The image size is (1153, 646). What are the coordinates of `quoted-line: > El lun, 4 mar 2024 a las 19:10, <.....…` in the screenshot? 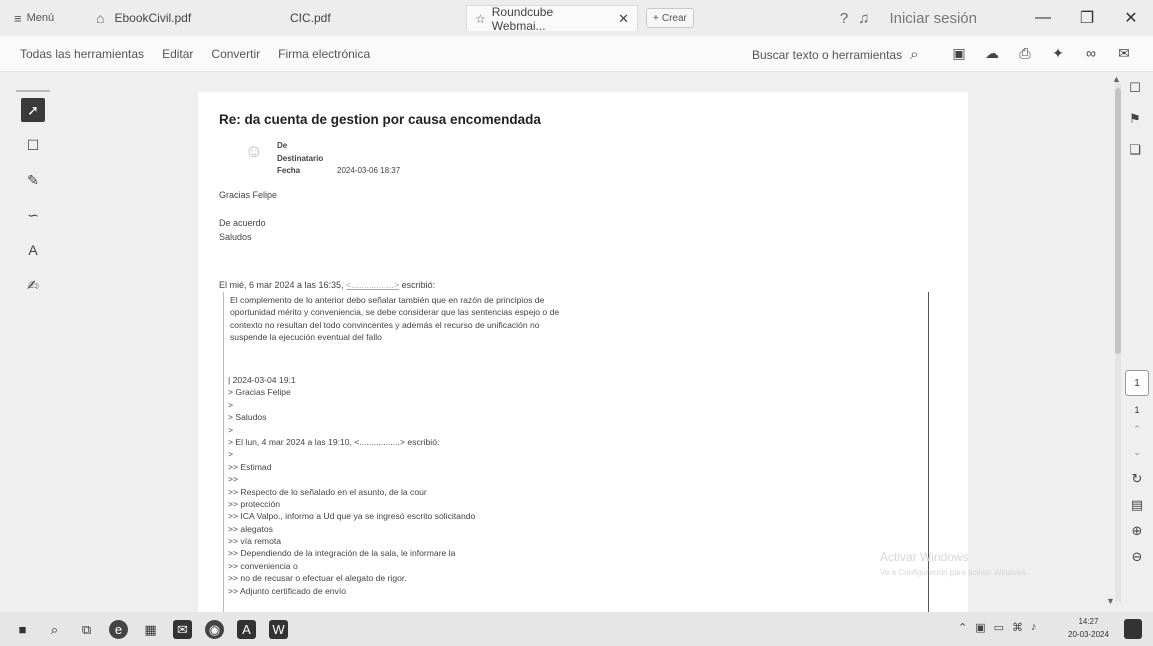 It's located at (334, 441).